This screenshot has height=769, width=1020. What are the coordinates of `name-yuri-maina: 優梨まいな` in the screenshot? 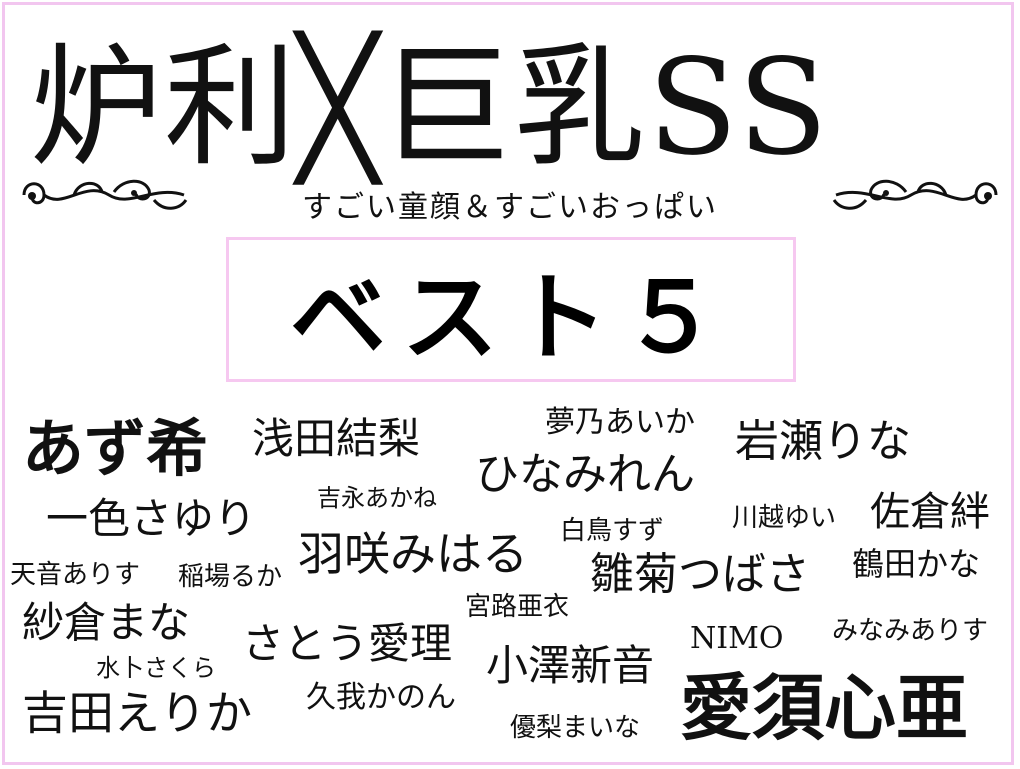 It's located at (575, 728).